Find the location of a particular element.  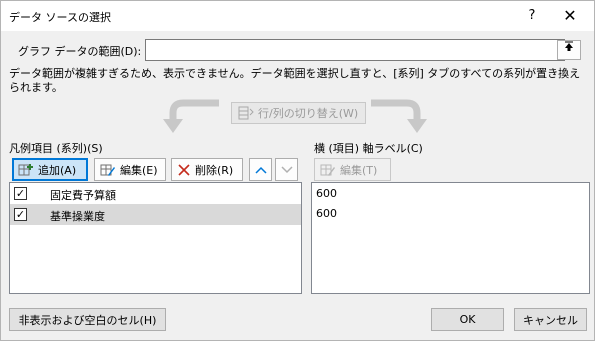

chevron-up-icon is located at coordinates (260, 170).